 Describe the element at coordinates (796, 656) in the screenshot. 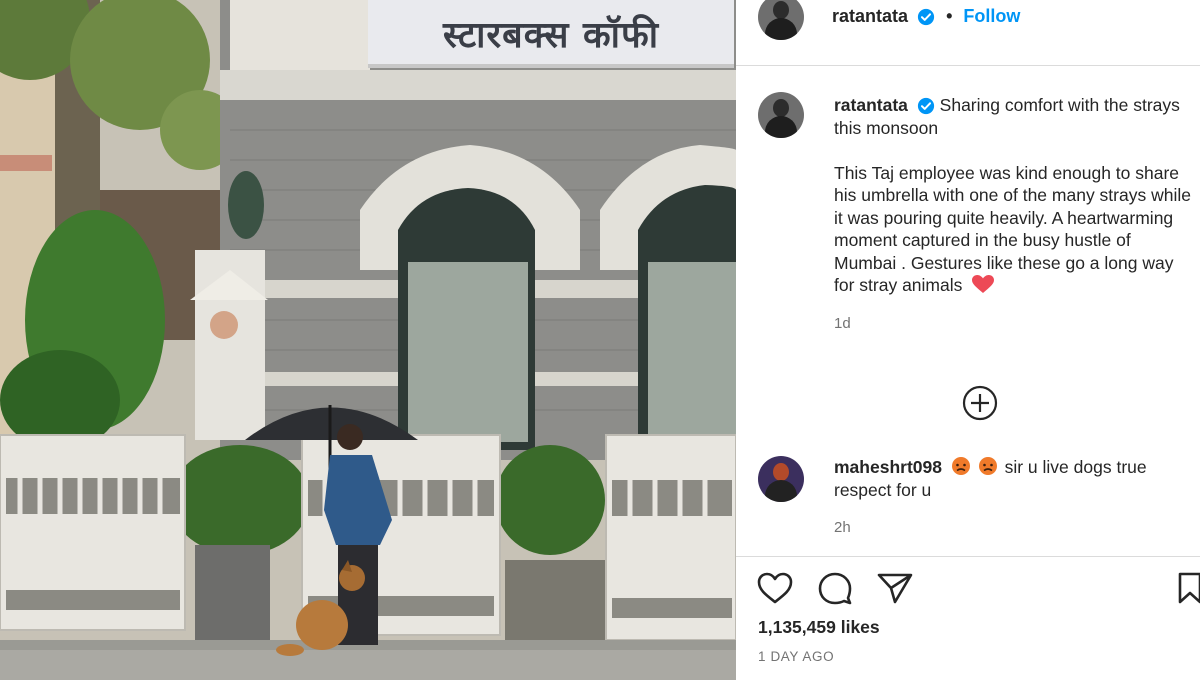

I see `post-date: 1 DAY AGO` at that location.